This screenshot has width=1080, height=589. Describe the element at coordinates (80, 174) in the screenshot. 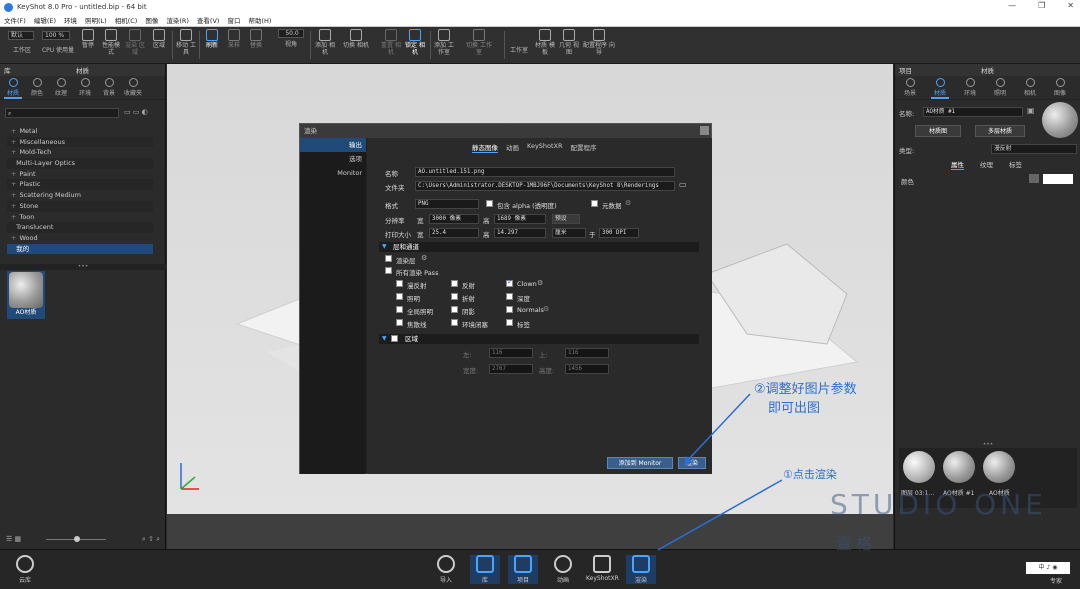

I see `tree-item-paint: + Paint` at that location.